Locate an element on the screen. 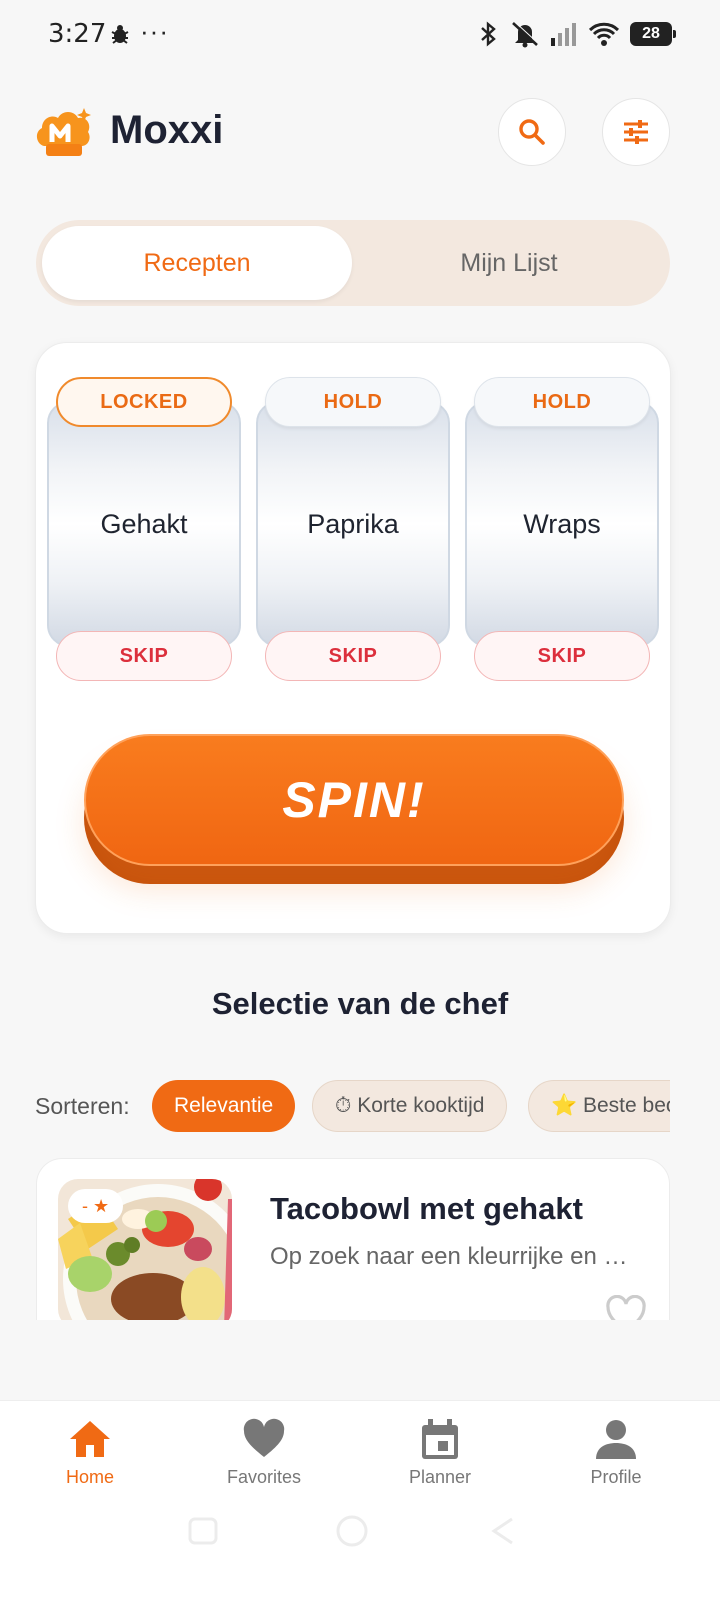 This screenshot has width=720, height=1601. tab-recepten: Recepten is located at coordinates (197, 263).